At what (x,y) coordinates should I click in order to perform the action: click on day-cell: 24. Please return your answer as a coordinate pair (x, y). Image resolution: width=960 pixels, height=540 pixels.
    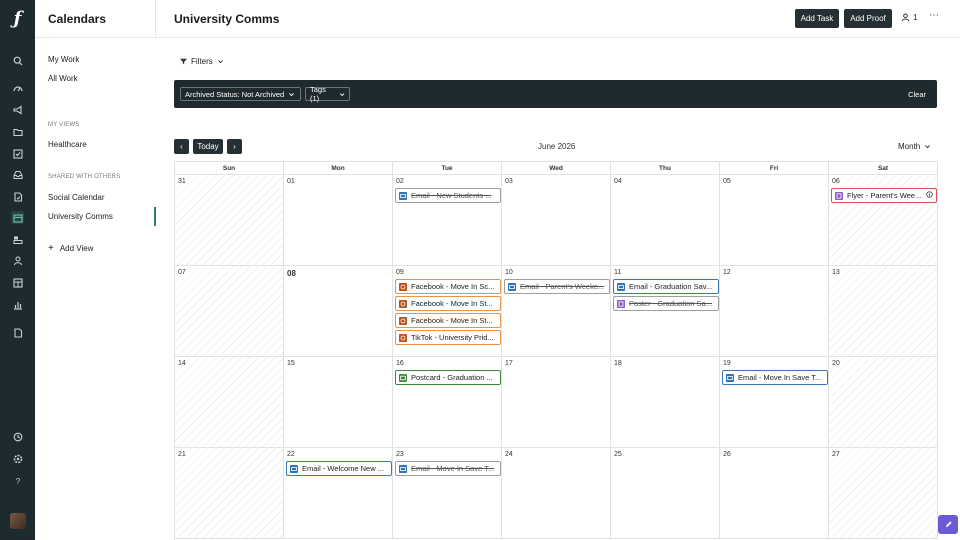
    Looking at the image, I should click on (556, 493).